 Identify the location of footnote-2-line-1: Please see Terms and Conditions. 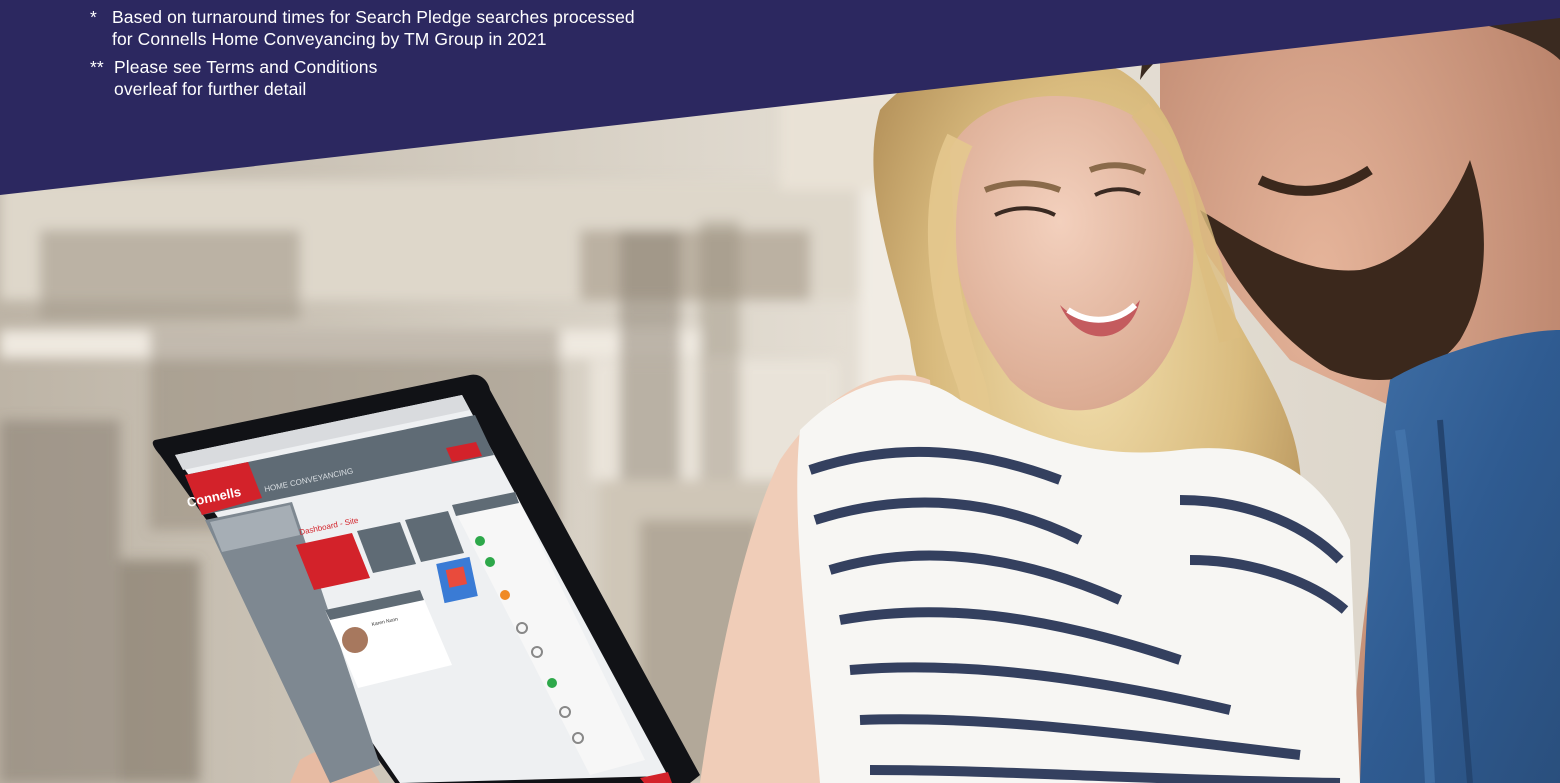
(246, 67).